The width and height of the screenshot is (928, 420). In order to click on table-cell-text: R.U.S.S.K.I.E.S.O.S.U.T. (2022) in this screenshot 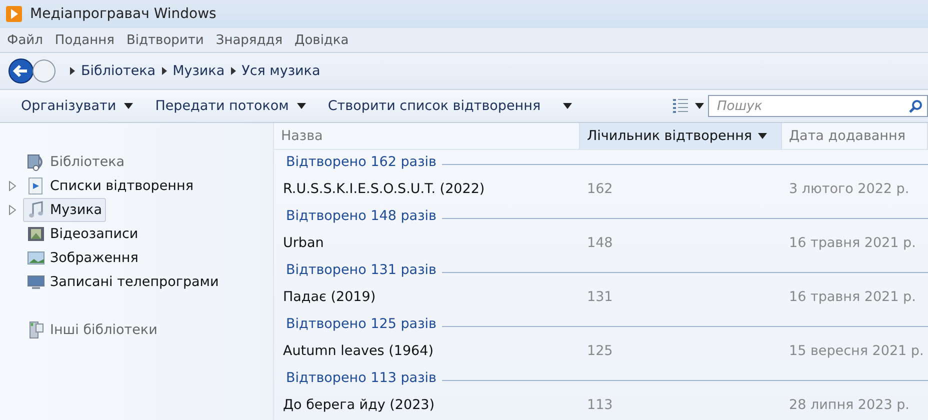, I will do `click(384, 189)`.